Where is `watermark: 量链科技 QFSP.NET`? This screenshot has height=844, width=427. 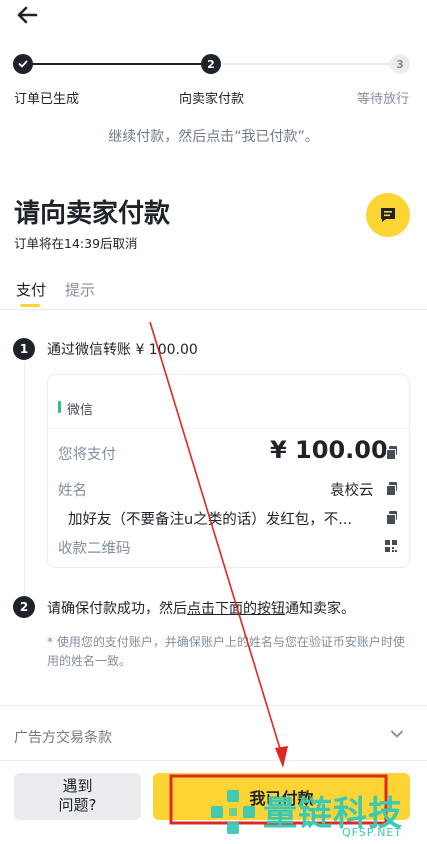 watermark: 量链科技 QFSP.NET is located at coordinates (316, 813).